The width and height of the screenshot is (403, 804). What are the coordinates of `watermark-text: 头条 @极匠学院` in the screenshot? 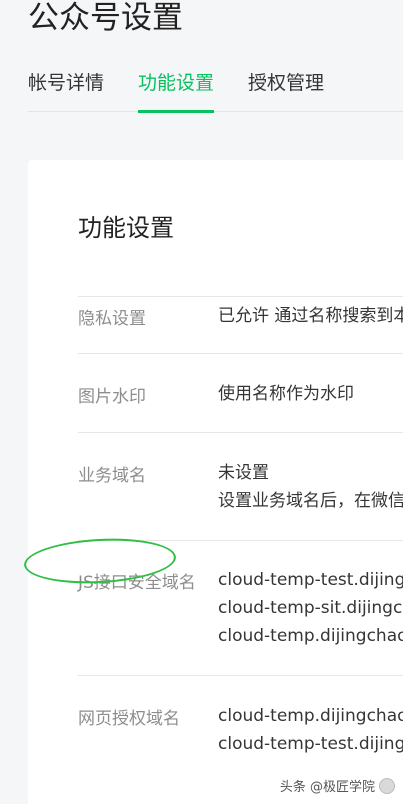 It's located at (327, 787).